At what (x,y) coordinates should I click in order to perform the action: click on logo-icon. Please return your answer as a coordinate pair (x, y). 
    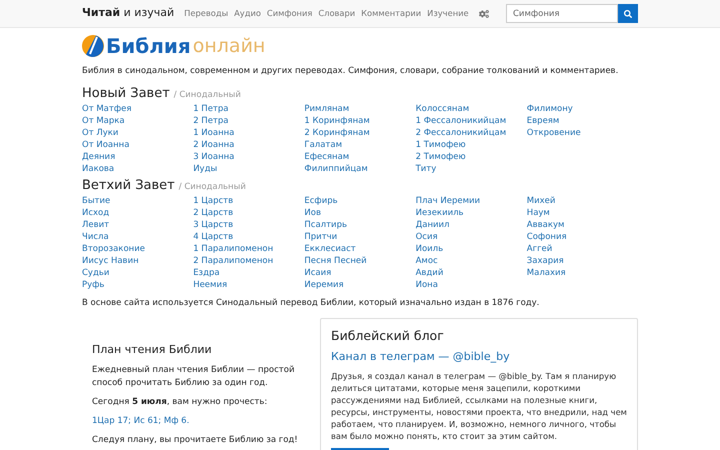
    Looking at the image, I should click on (93, 46).